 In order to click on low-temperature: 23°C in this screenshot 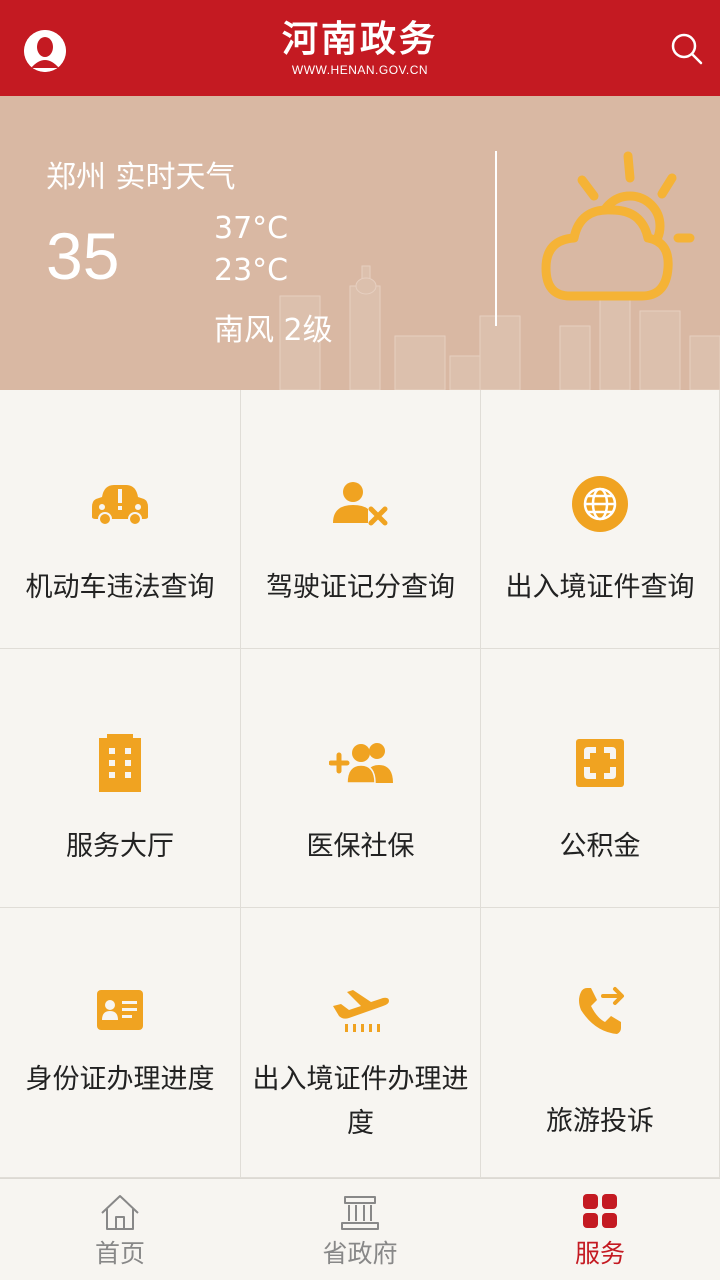, I will do `click(251, 270)`.